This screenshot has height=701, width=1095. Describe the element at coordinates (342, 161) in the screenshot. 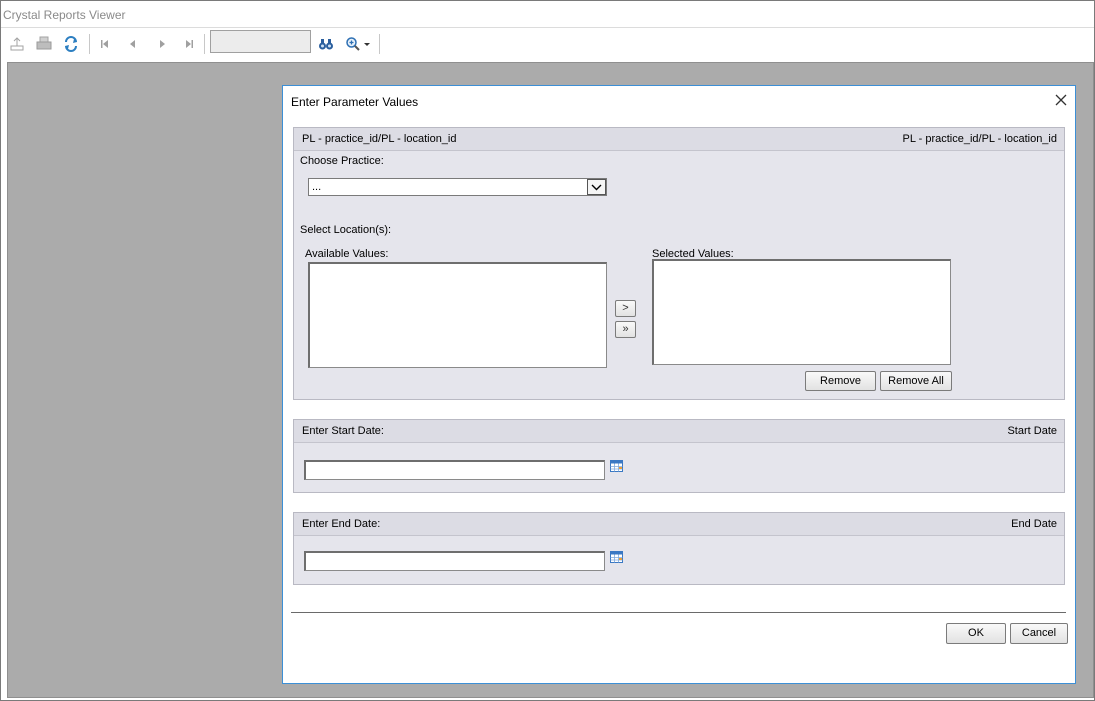

I see `choose-practice-label: Choose Practice:` at that location.